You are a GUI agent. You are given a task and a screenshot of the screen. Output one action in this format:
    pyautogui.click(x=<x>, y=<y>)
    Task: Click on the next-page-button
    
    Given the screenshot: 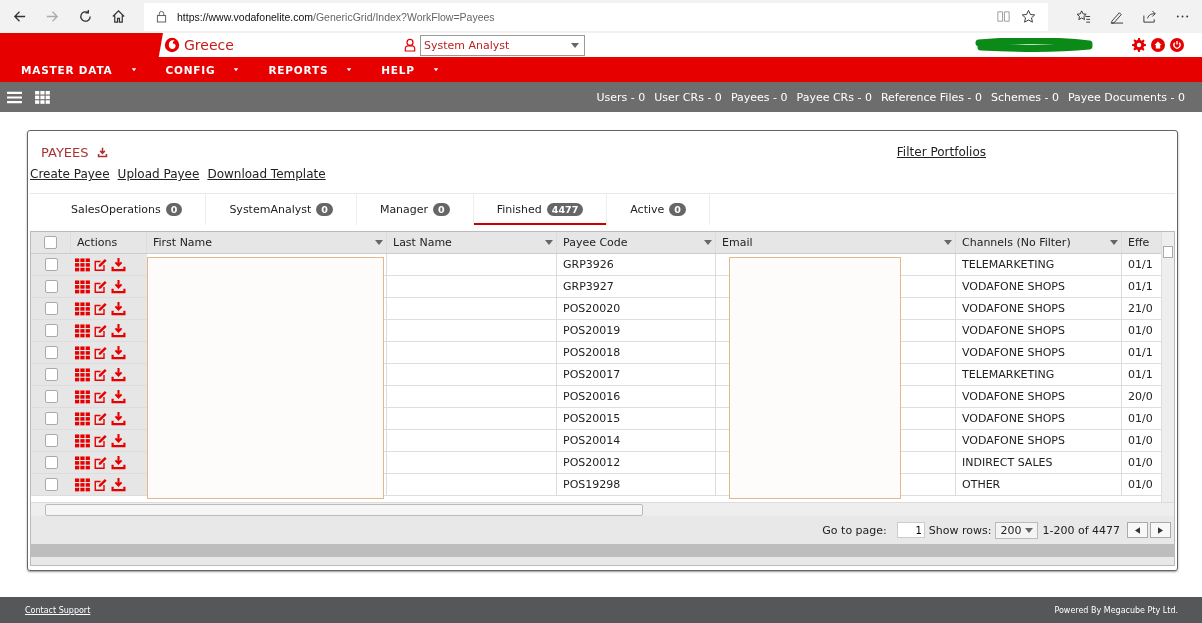 What is the action you would take?
    pyautogui.click(x=1160, y=530)
    